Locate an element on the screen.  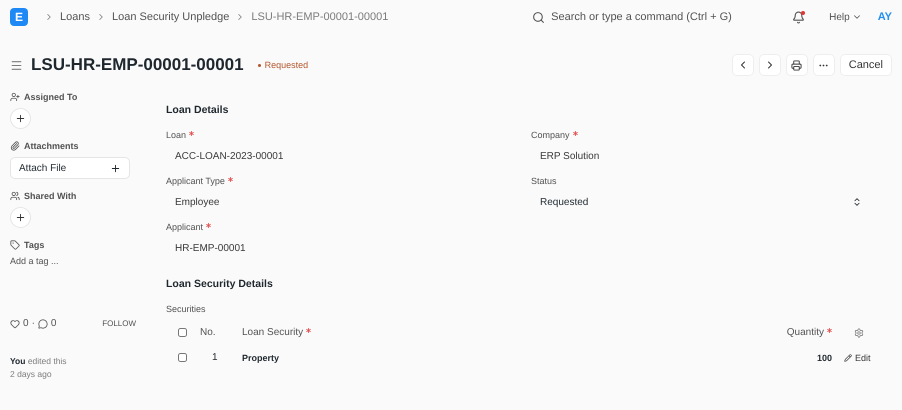
column-header: Loan Security is located at coordinates (273, 332).